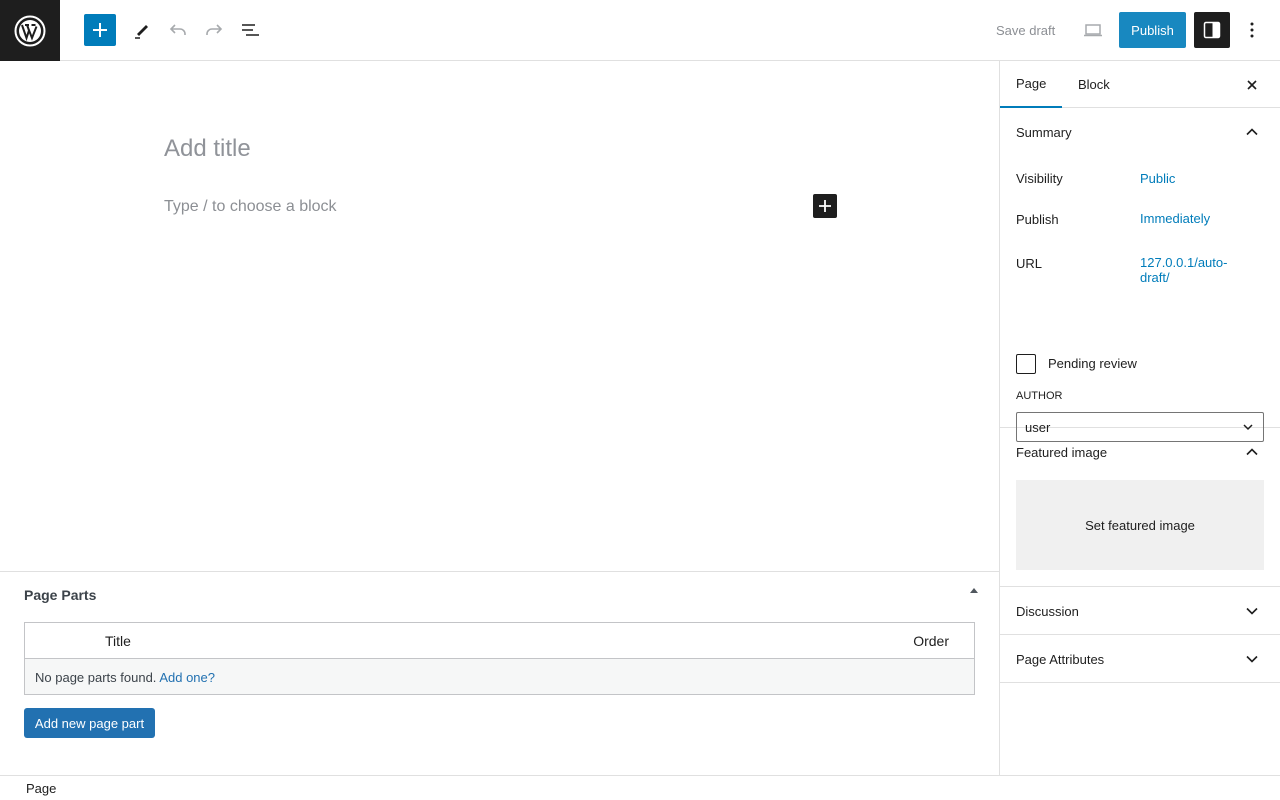  What do you see at coordinates (1155, 277) in the screenshot?
I see `url-value-line2: draft/` at bounding box center [1155, 277].